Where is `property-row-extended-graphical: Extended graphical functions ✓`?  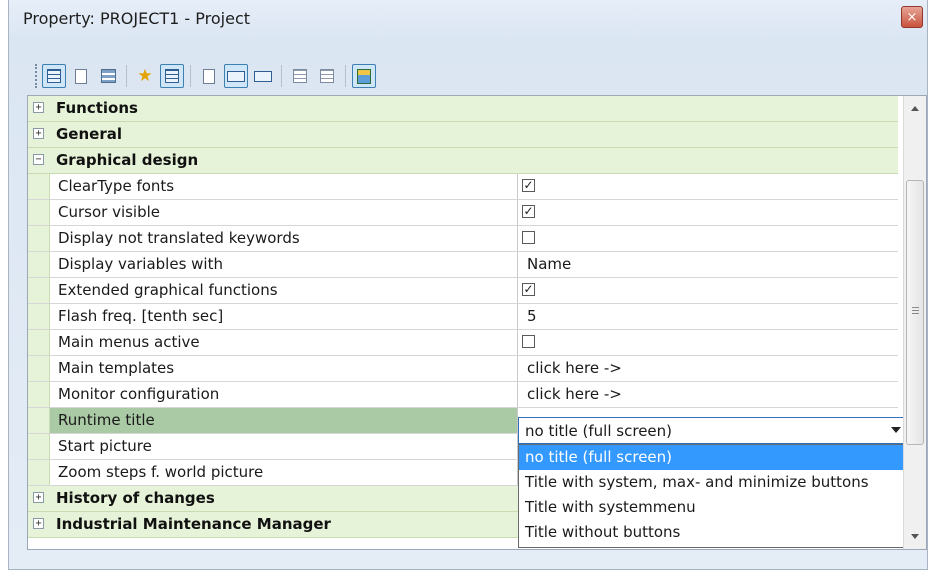
property-row-extended-graphical: Extended graphical functions ✓ is located at coordinates (463, 291).